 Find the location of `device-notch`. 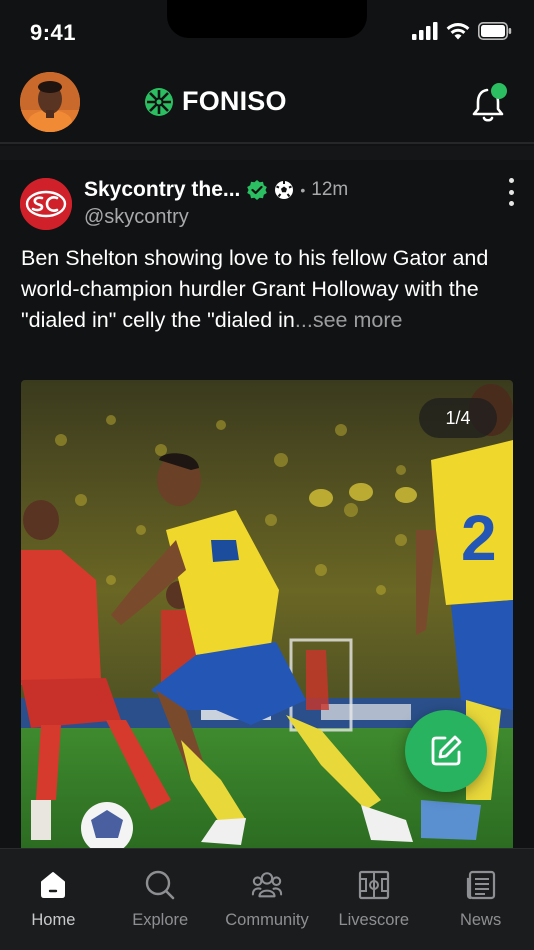

device-notch is located at coordinates (267, 19).